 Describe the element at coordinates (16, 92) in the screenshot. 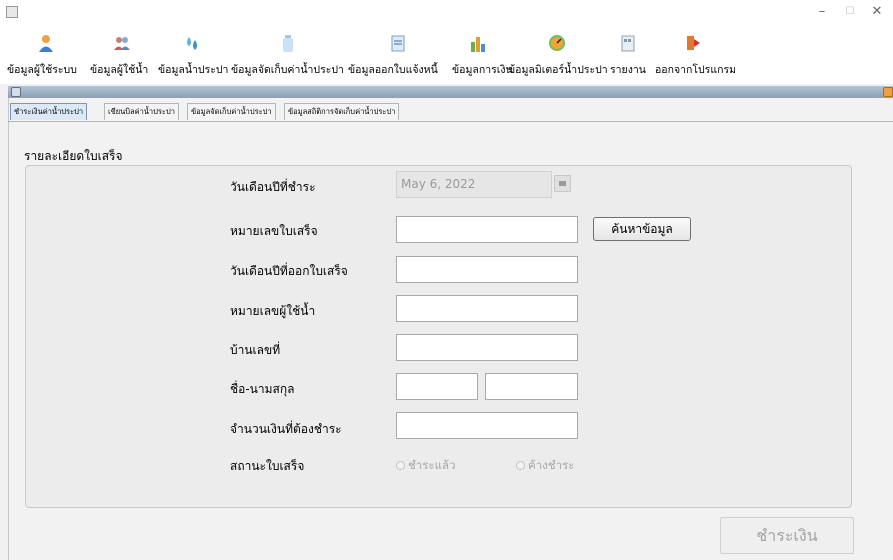

I see `frame-menu-icon` at that location.